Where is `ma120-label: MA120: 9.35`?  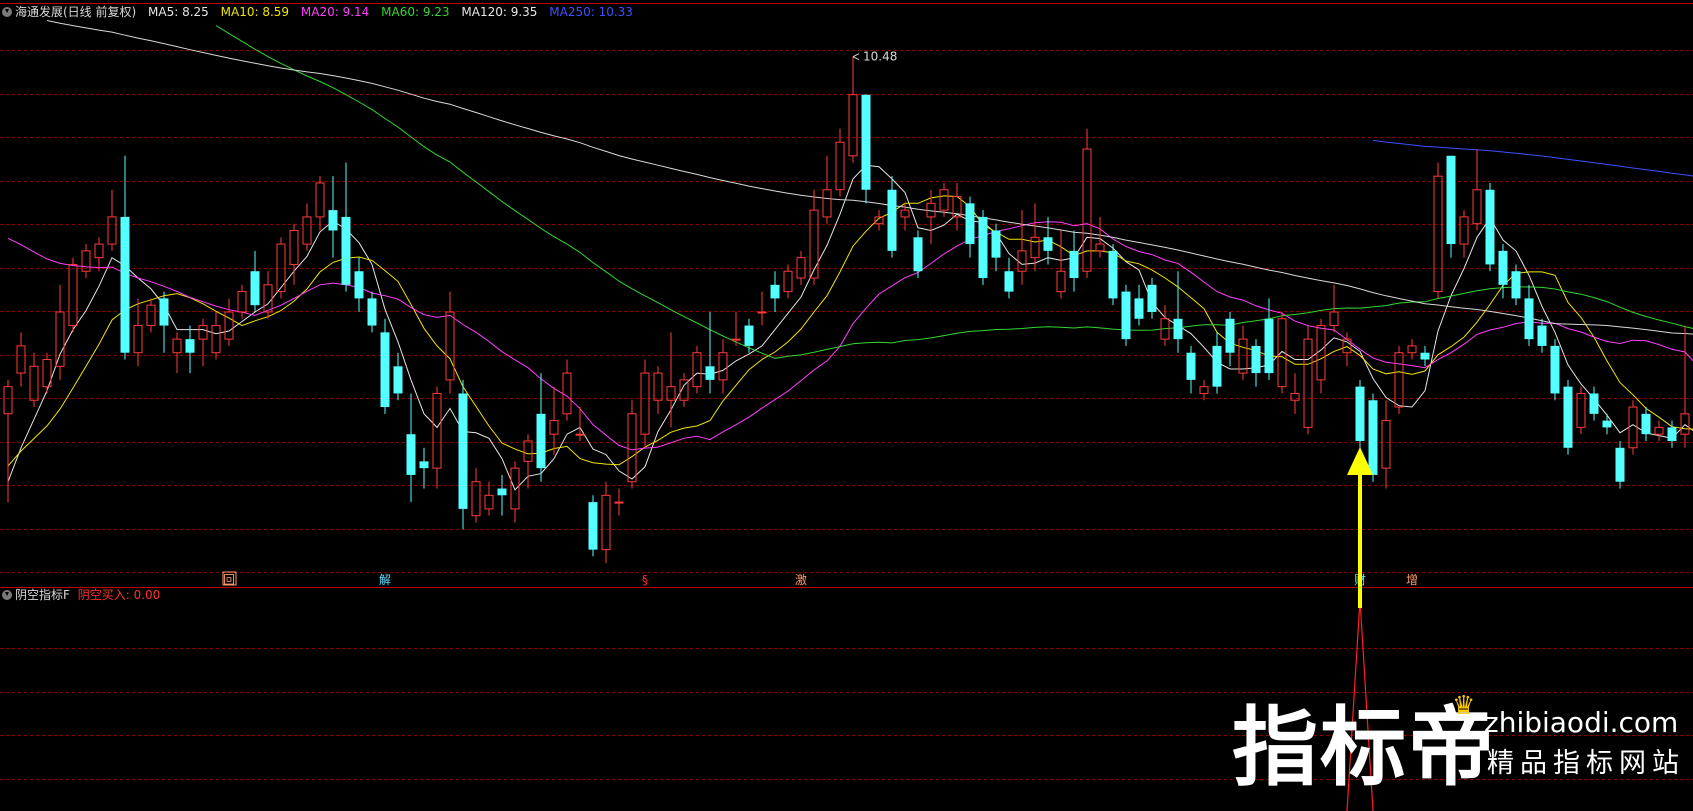 ma120-label: MA120: 9.35 is located at coordinates (499, 12).